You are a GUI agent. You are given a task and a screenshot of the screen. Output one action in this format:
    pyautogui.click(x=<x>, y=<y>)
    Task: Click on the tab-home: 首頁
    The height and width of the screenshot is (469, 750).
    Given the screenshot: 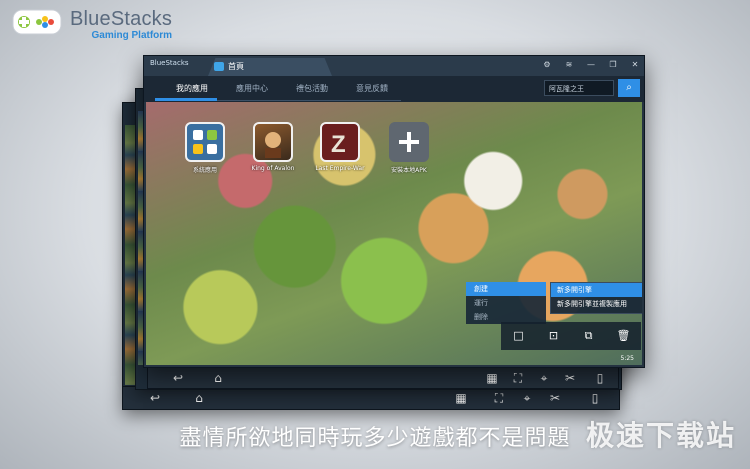 What is the action you would take?
    pyautogui.click(x=270, y=67)
    